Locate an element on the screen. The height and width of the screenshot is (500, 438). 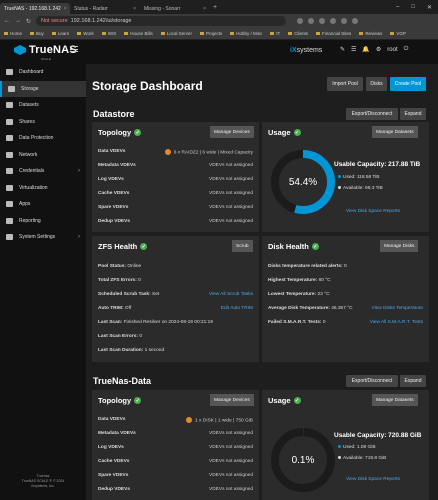
feedback-icon: ✎ is located at coordinates (342, 49).